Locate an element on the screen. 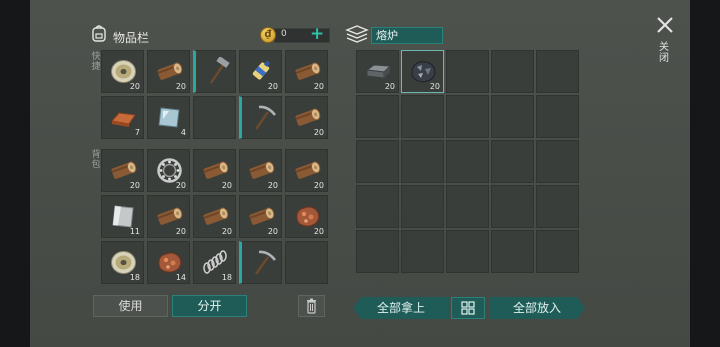 Image resolution: width=720 pixels, height=347 pixels. item-quantity: 14 is located at coordinates (180, 277).